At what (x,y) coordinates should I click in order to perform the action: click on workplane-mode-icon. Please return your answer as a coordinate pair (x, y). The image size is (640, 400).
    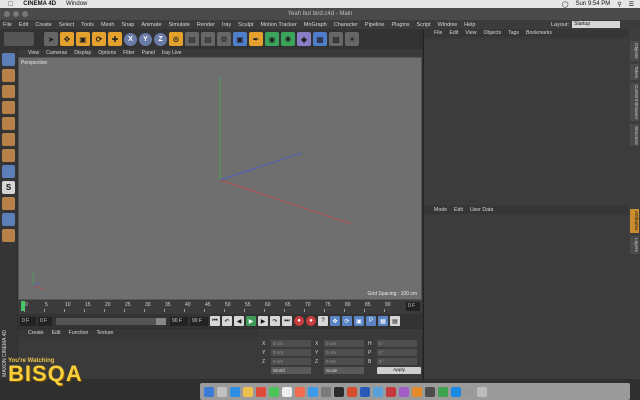
    Looking at the image, I should click on (8, 107).